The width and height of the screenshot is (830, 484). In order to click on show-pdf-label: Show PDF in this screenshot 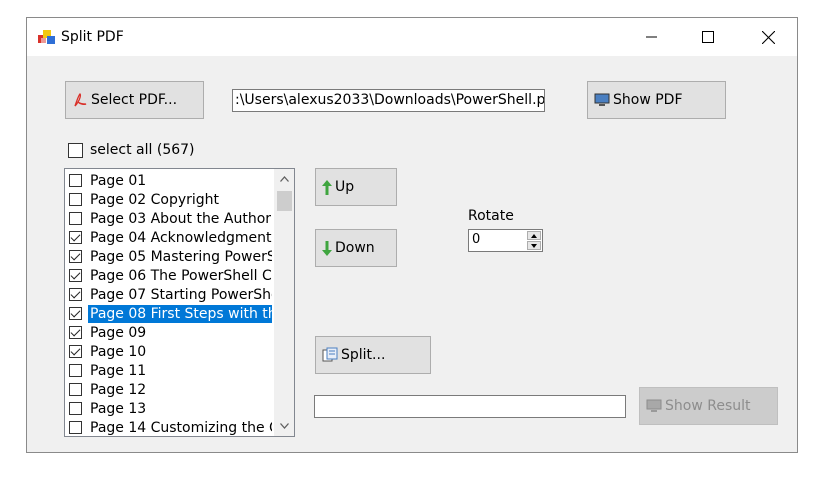, I will do `click(648, 100)`.